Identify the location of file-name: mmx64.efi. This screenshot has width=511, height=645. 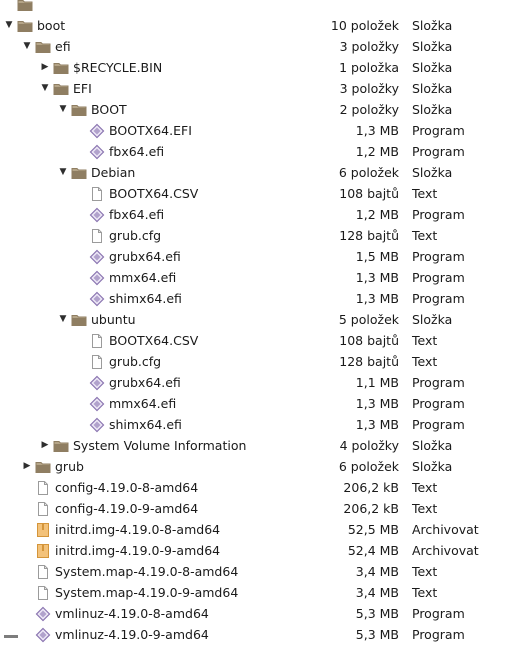
(143, 277).